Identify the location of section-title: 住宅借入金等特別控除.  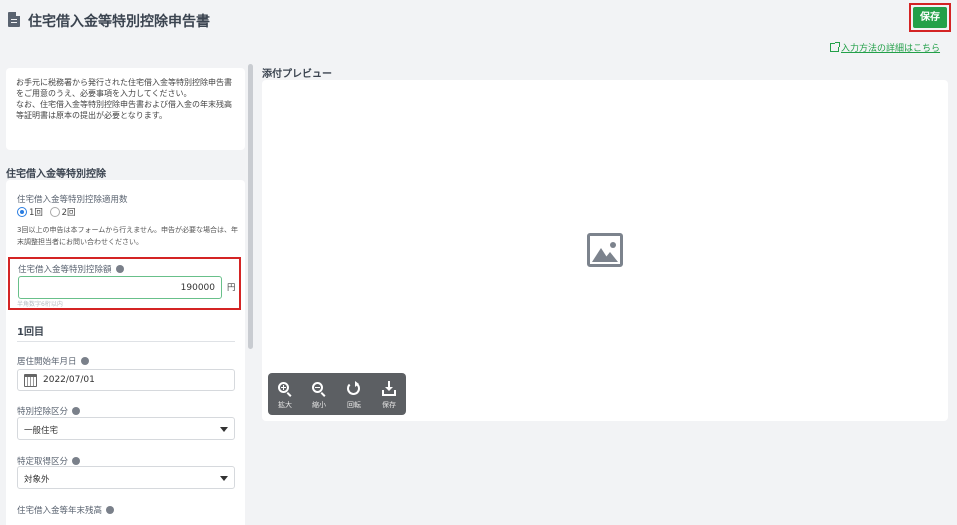
(56, 174).